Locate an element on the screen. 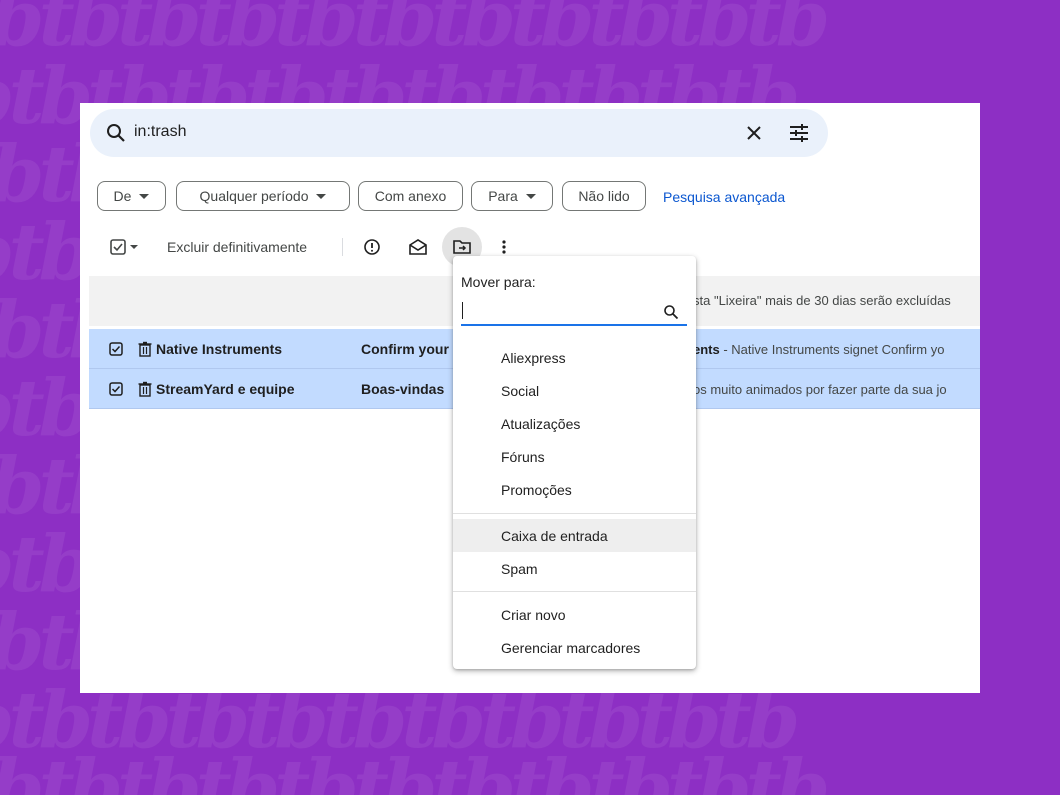  menu-item-text: Spam is located at coordinates (519, 569).